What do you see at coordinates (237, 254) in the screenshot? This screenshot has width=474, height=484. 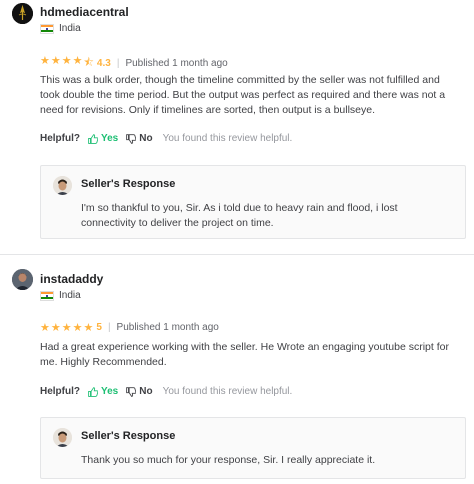 I see `review-divider` at bounding box center [237, 254].